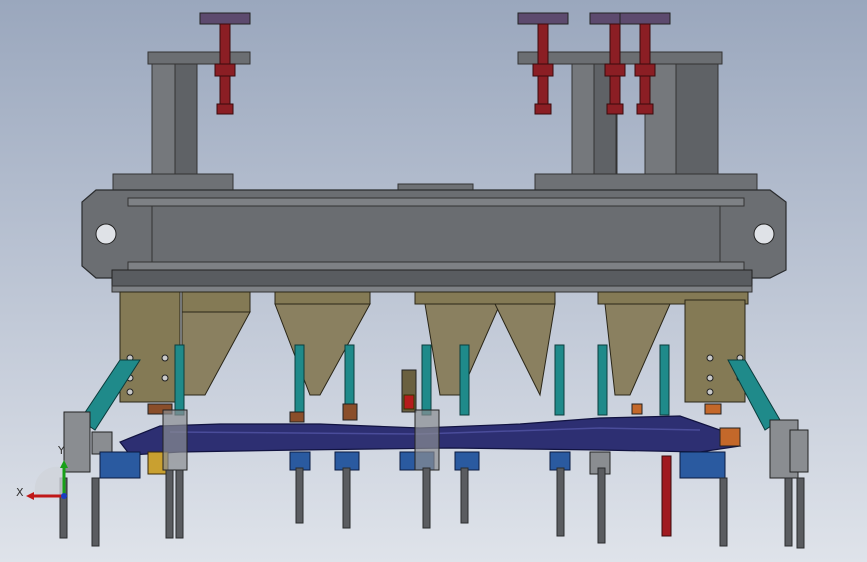  Describe the element at coordinates (666, 496) in the screenshot. I see `red-locating-pin` at that location.